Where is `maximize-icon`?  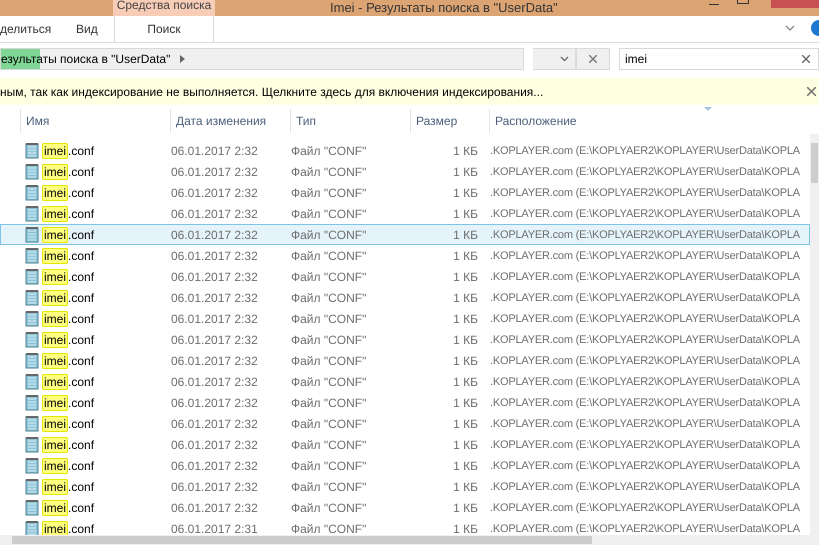 maximize-icon is located at coordinates (743, 2).